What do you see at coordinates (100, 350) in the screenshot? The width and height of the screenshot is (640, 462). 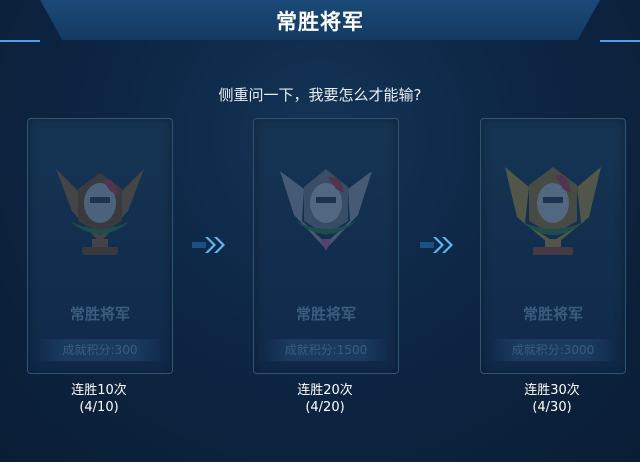 I see `achievement-points: 成就积分:300` at bounding box center [100, 350].